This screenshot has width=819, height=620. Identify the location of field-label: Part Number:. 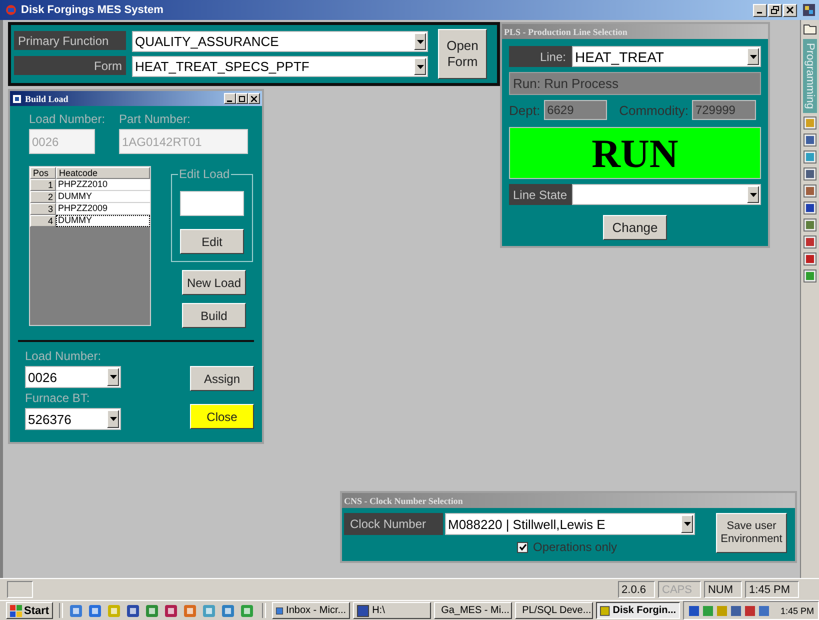
(155, 119).